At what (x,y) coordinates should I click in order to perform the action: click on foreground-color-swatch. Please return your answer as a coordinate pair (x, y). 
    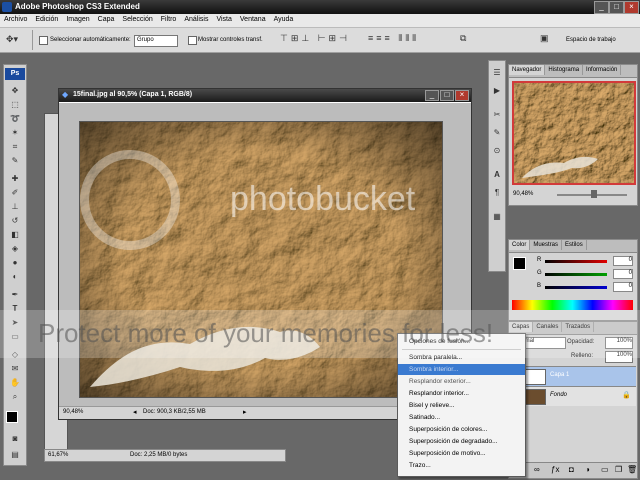
    Looking at the image, I should click on (12, 417).